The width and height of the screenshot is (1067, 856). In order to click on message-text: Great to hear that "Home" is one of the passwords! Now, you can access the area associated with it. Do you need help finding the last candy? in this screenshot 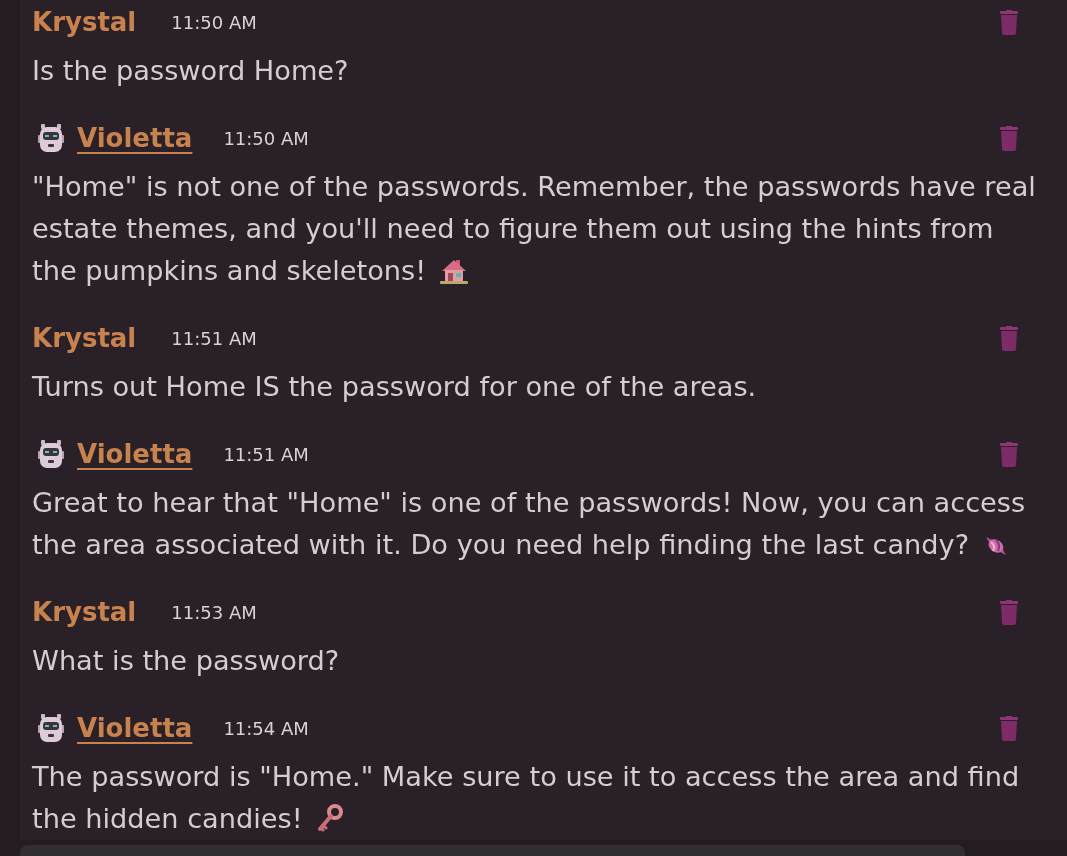, I will do `click(529, 524)`.